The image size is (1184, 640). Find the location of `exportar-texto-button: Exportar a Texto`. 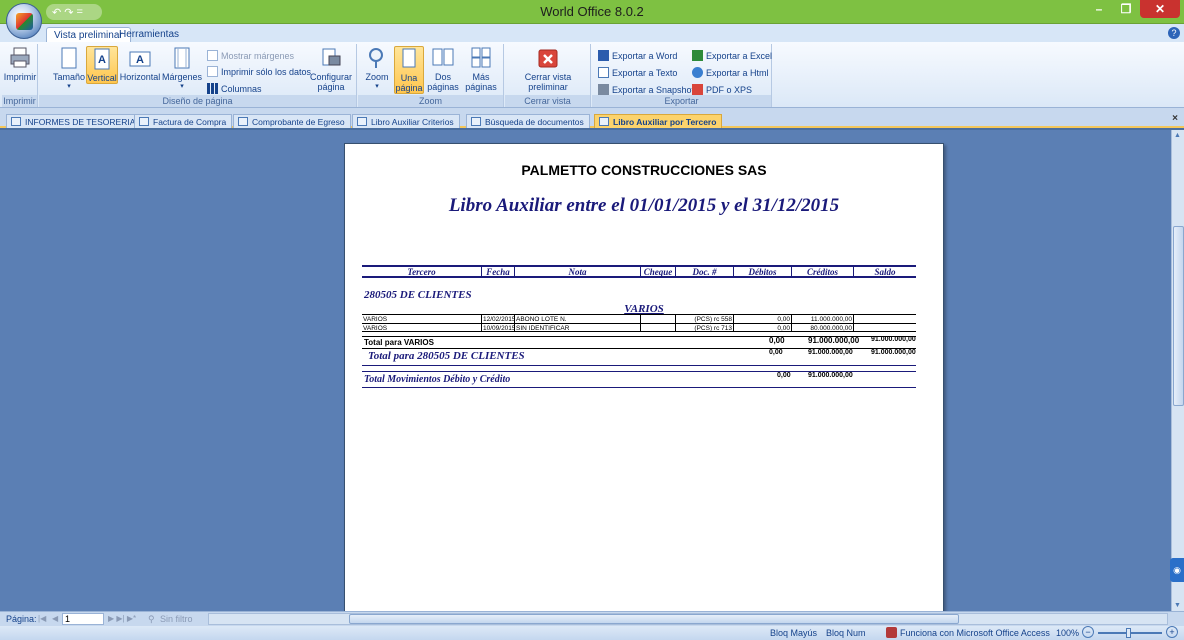

exportar-texto-button: Exportar a Texto is located at coordinates (637, 72).